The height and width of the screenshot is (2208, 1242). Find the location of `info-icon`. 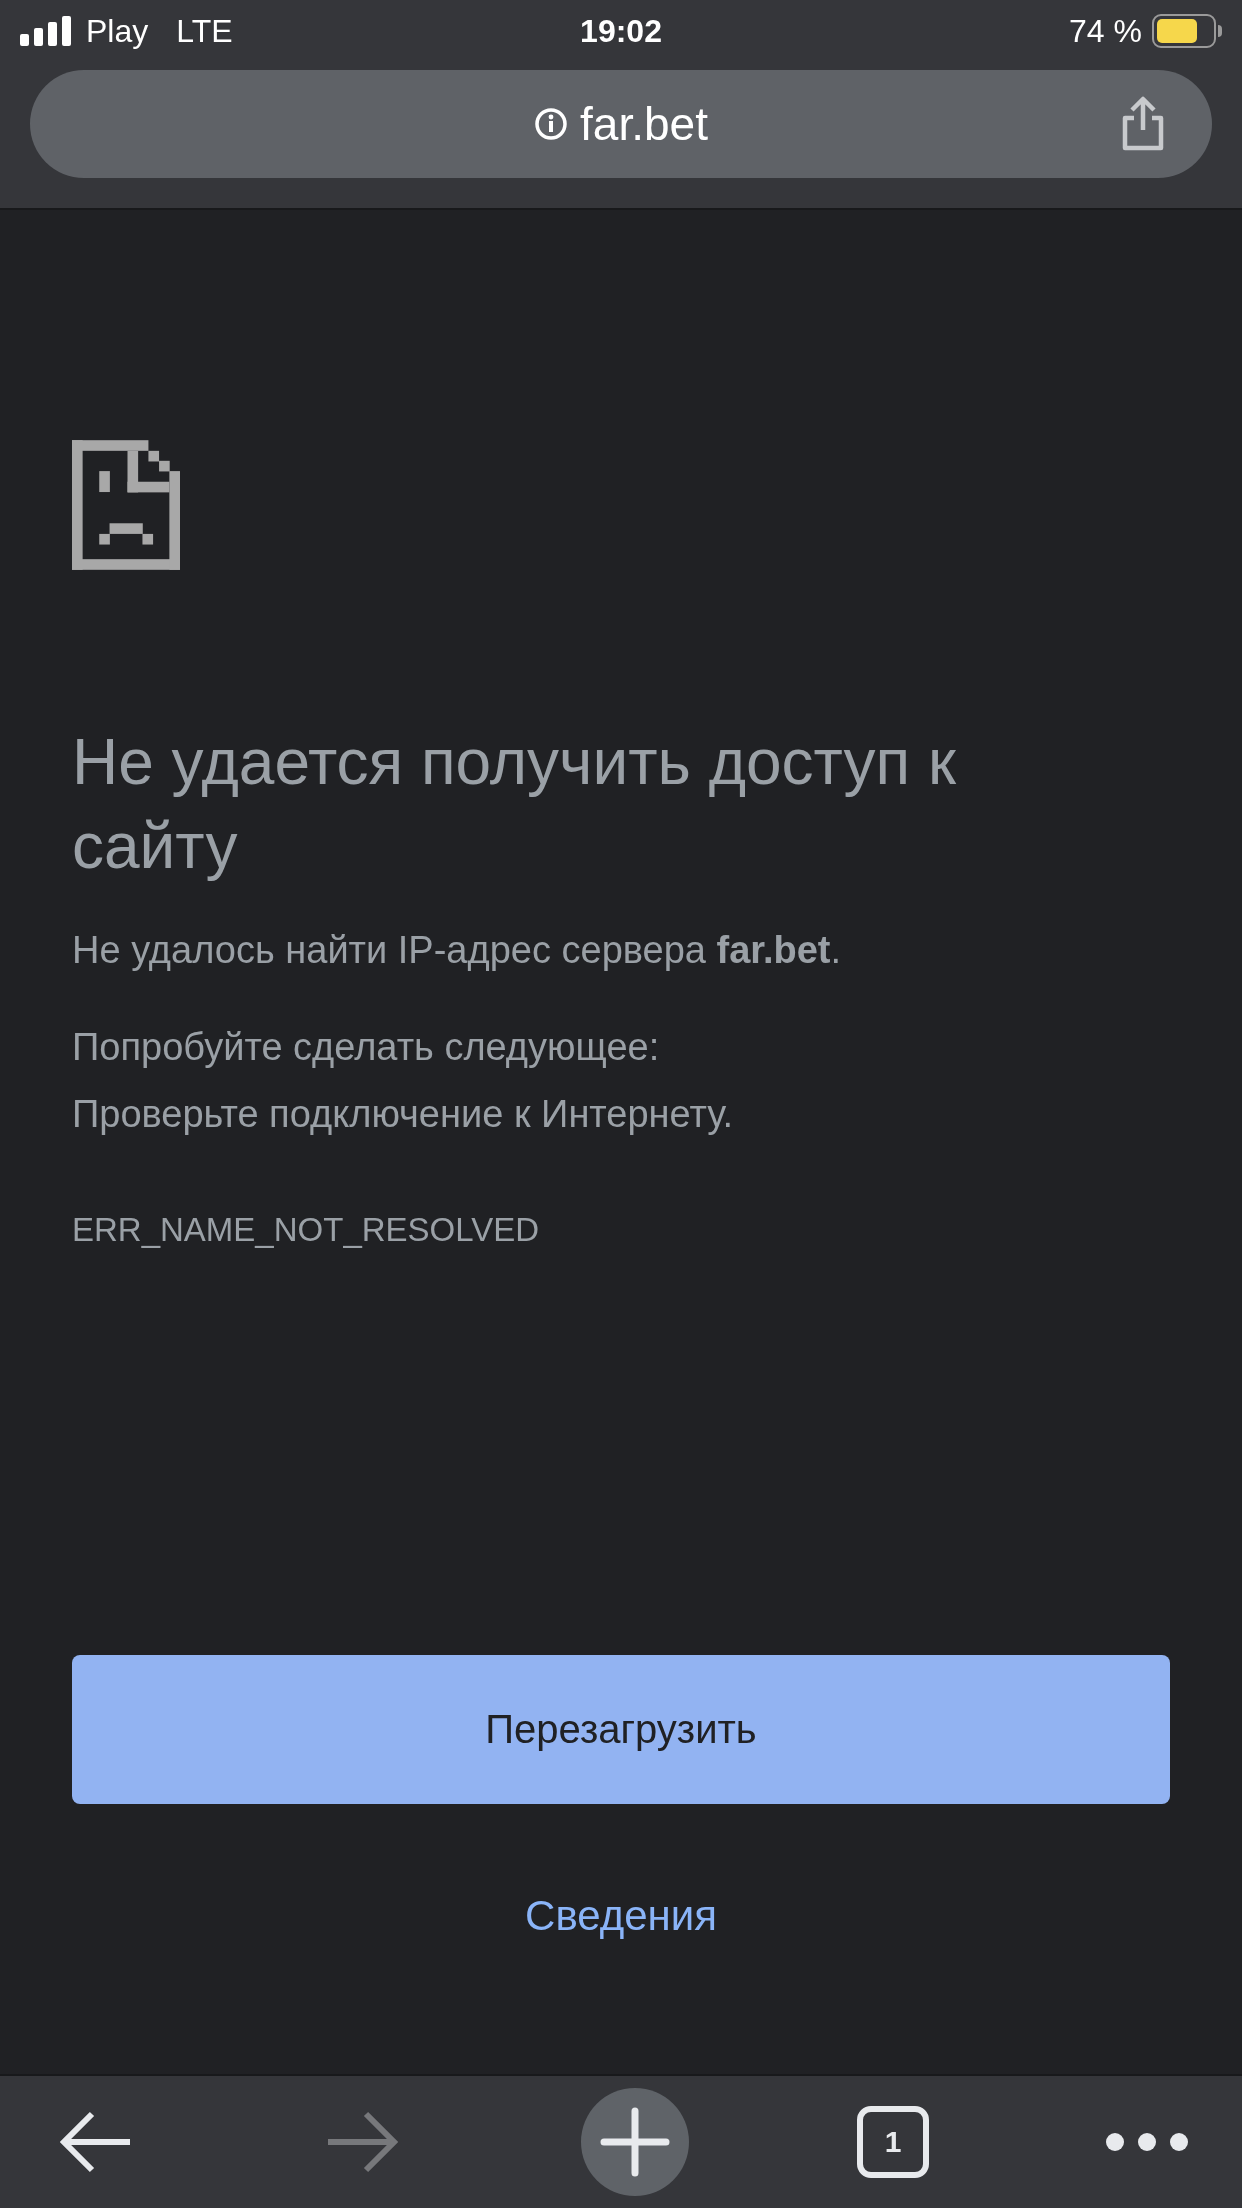

info-icon is located at coordinates (551, 124).